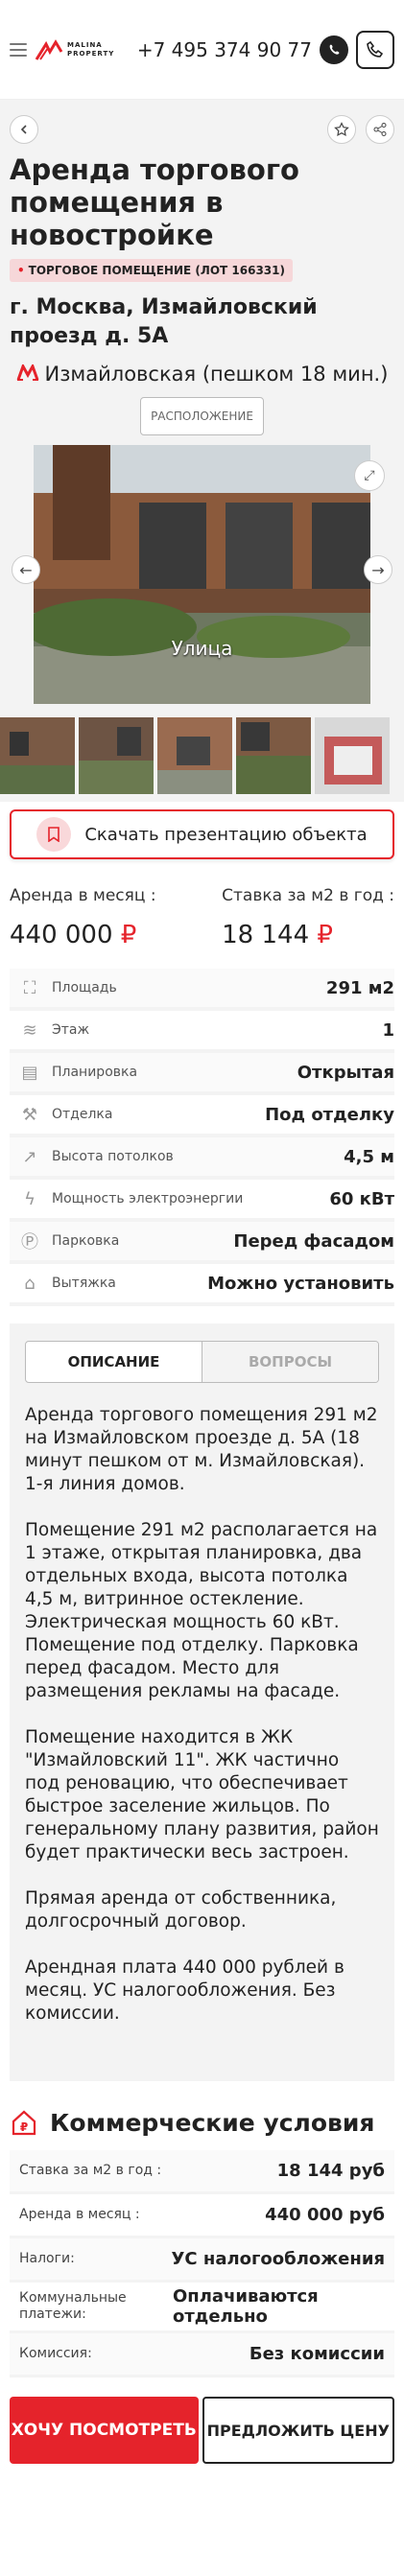 The height and width of the screenshot is (2576, 404). Describe the element at coordinates (330, 2171) in the screenshot. I see `term-value: 18 144 руб` at that location.